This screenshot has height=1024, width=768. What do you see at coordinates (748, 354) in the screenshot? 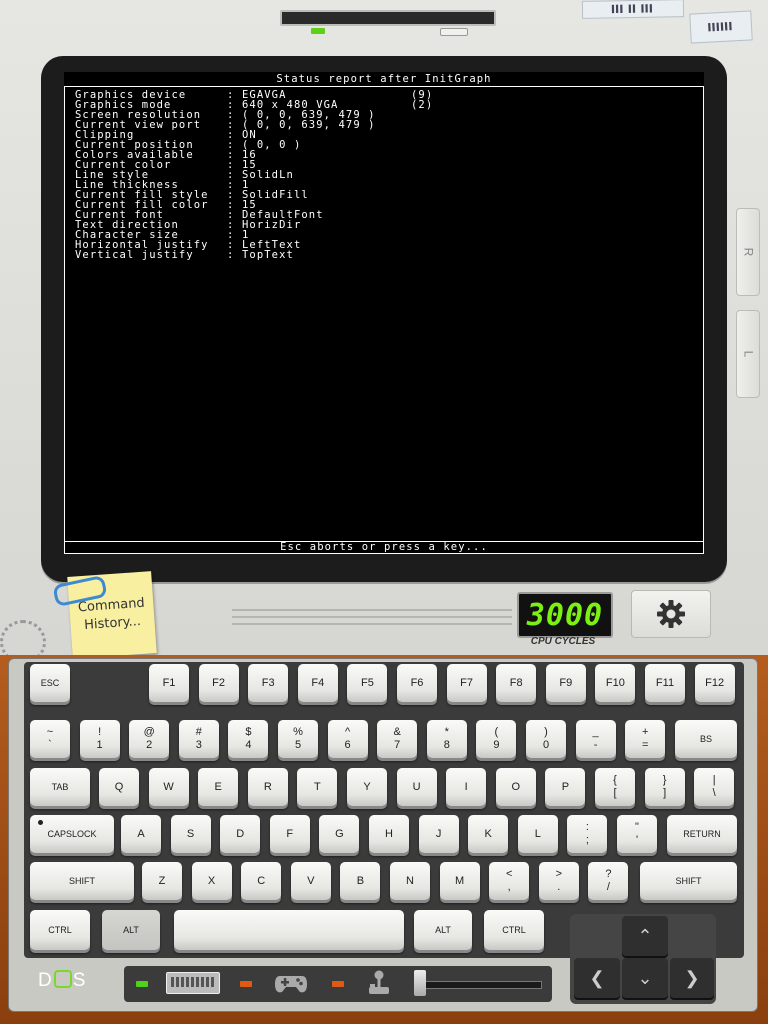
I see `l-button: L` at bounding box center [748, 354].